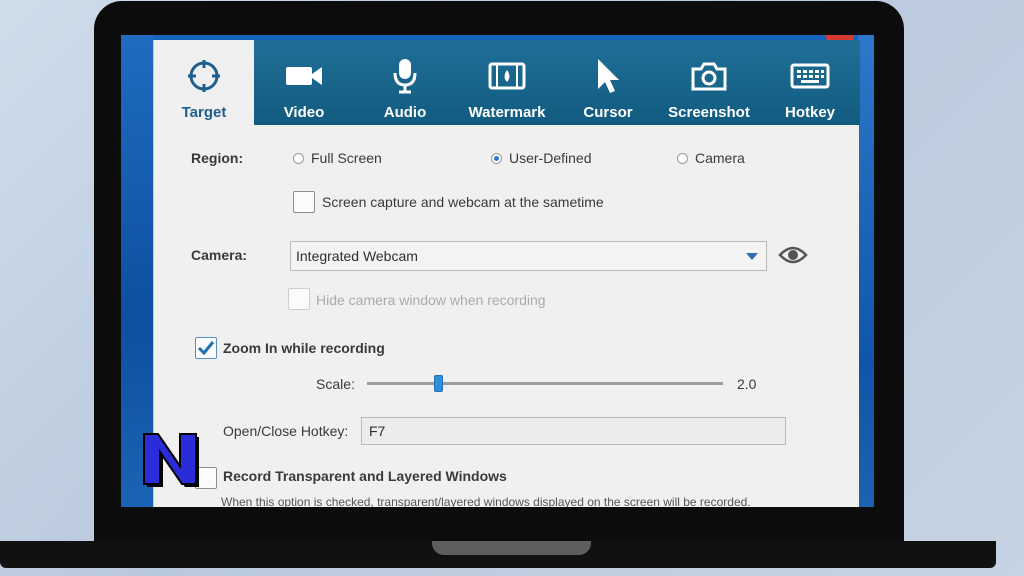 The height and width of the screenshot is (576, 1024). What do you see at coordinates (507, 76) in the screenshot?
I see `watermark-icon` at bounding box center [507, 76].